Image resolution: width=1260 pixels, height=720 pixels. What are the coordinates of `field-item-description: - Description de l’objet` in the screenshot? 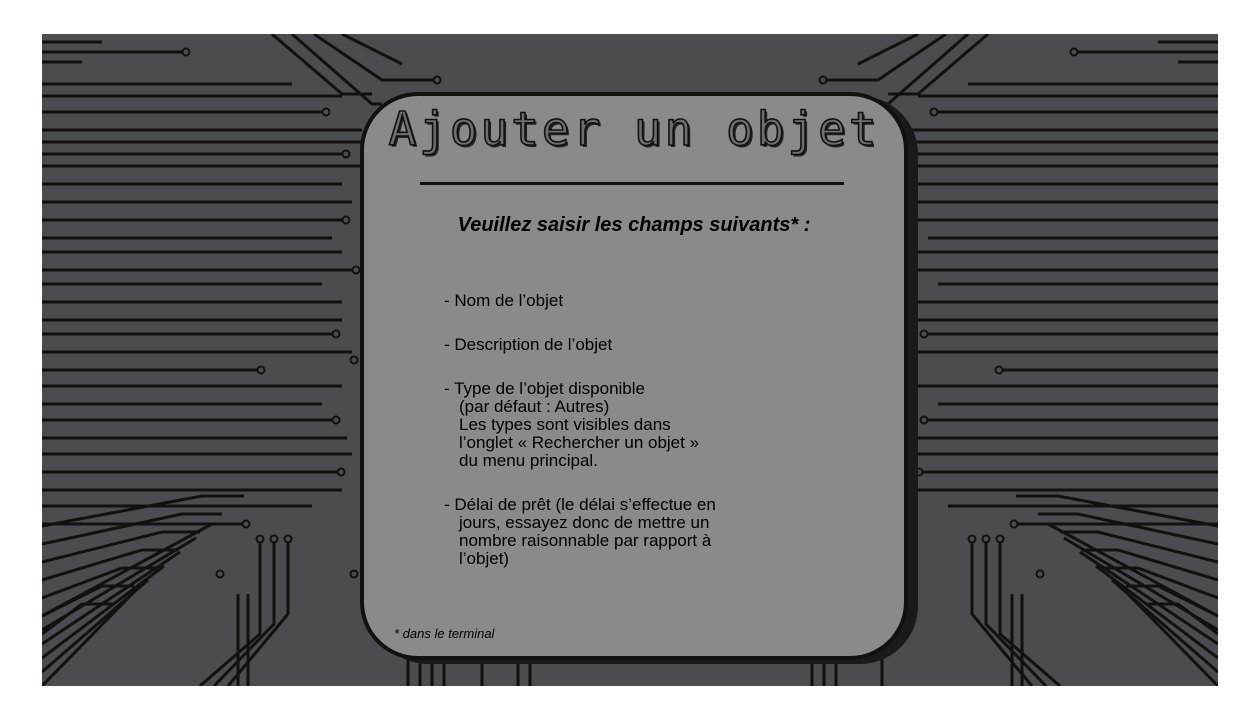 It's located at (654, 345).